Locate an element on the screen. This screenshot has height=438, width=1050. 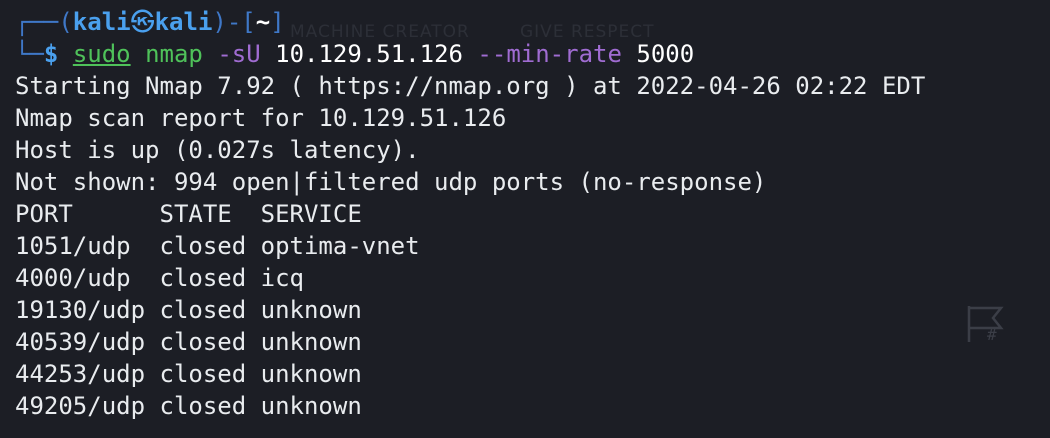
prompt-frame: ┌──( is located at coordinates (44, 22).